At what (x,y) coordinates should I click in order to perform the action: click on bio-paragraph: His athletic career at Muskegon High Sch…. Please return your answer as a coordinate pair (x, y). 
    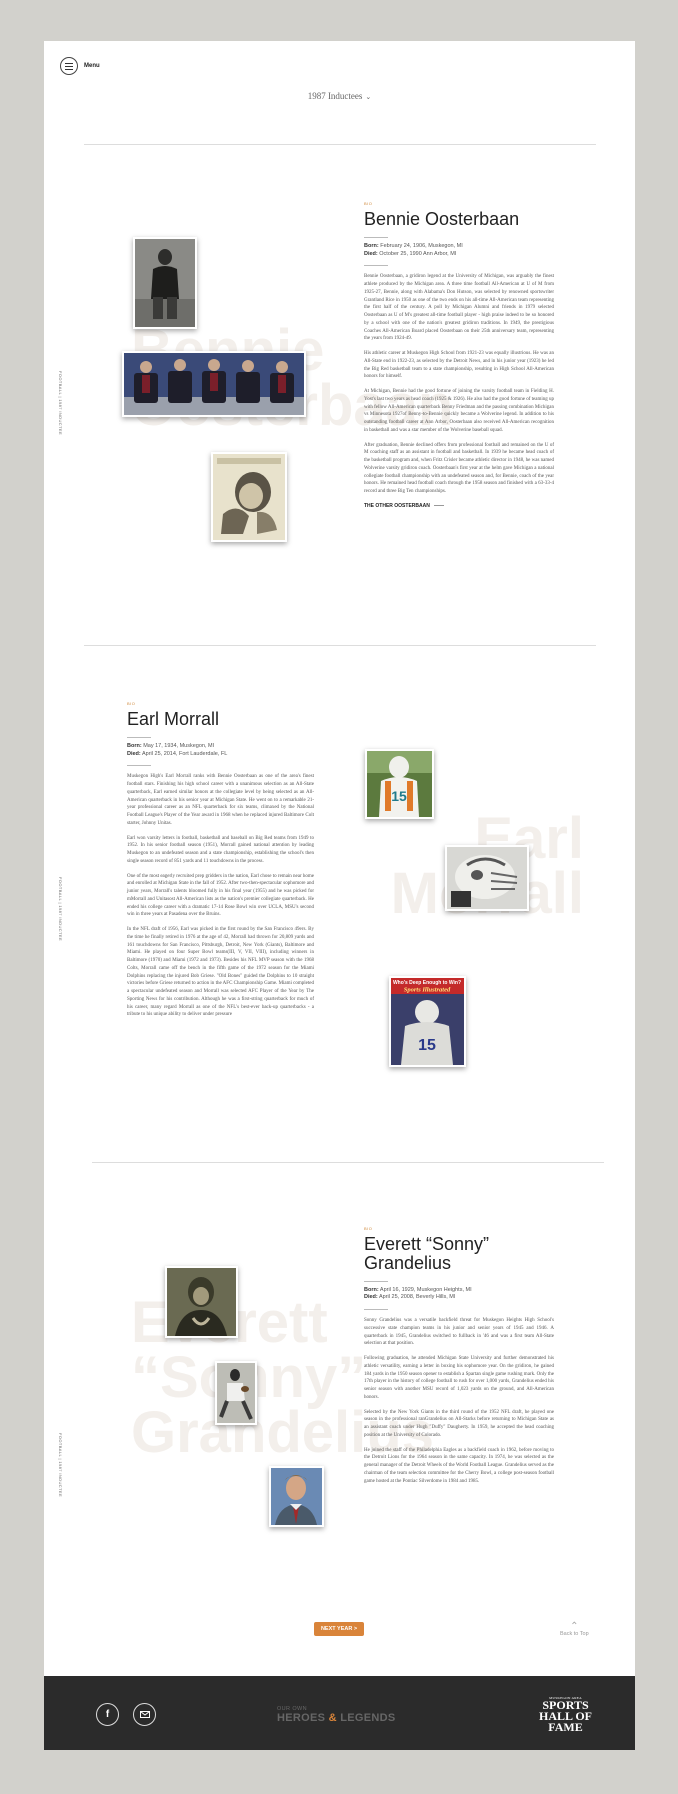
    Looking at the image, I should click on (459, 365).